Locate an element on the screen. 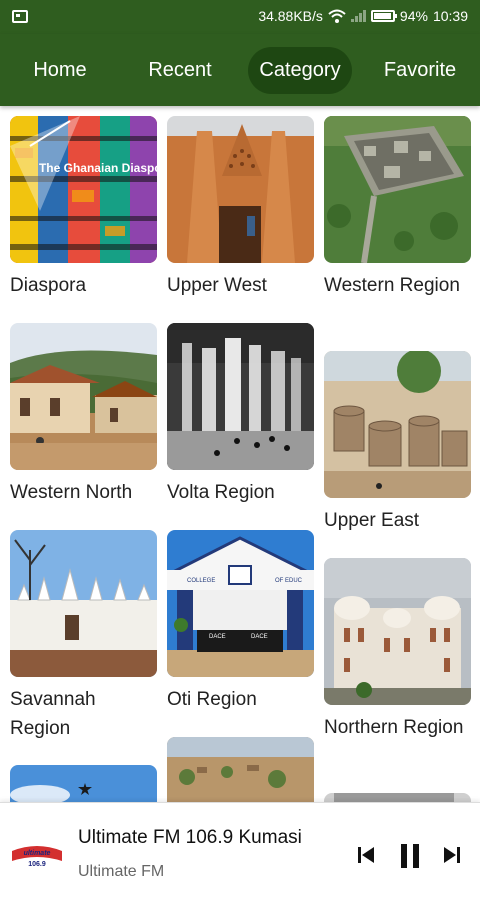 Image resolution: width=480 pixels, height=900 pixels. clock: 10:39 is located at coordinates (450, 16).